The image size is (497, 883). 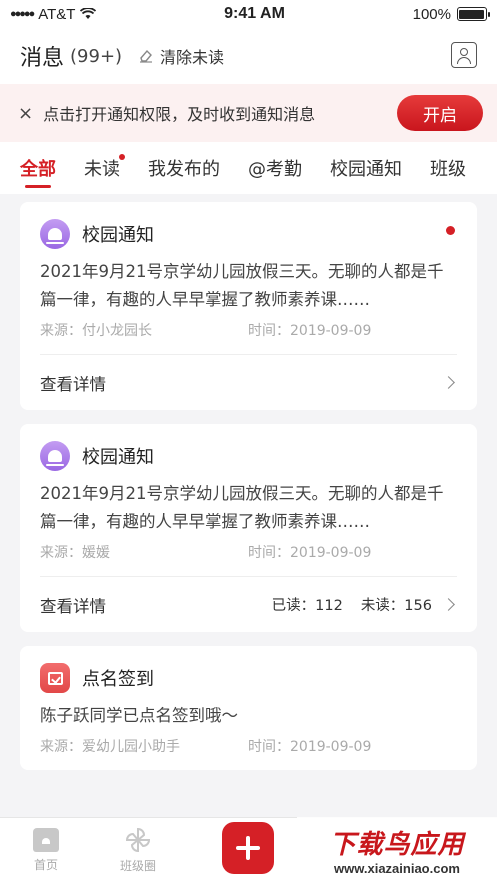 I want to click on tab-my-posts: 我发布的, so click(x=184, y=168).